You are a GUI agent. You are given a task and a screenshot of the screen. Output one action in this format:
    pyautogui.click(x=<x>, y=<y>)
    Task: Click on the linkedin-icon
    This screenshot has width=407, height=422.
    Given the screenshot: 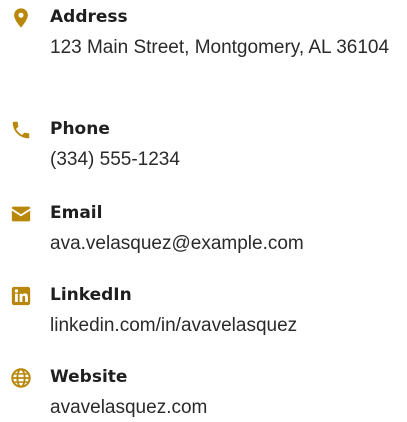 What is the action you would take?
    pyautogui.click(x=21, y=296)
    